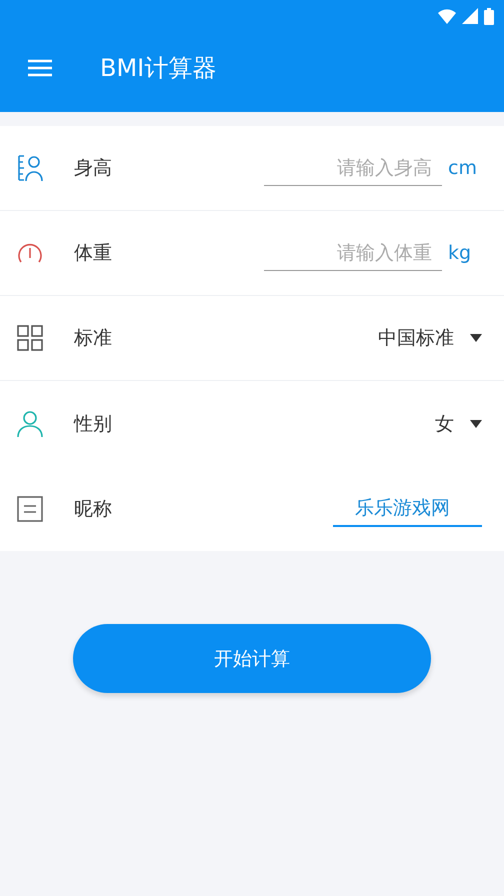 This screenshot has width=504, height=896. I want to click on input-field: 请输入身高, so click(353, 168).